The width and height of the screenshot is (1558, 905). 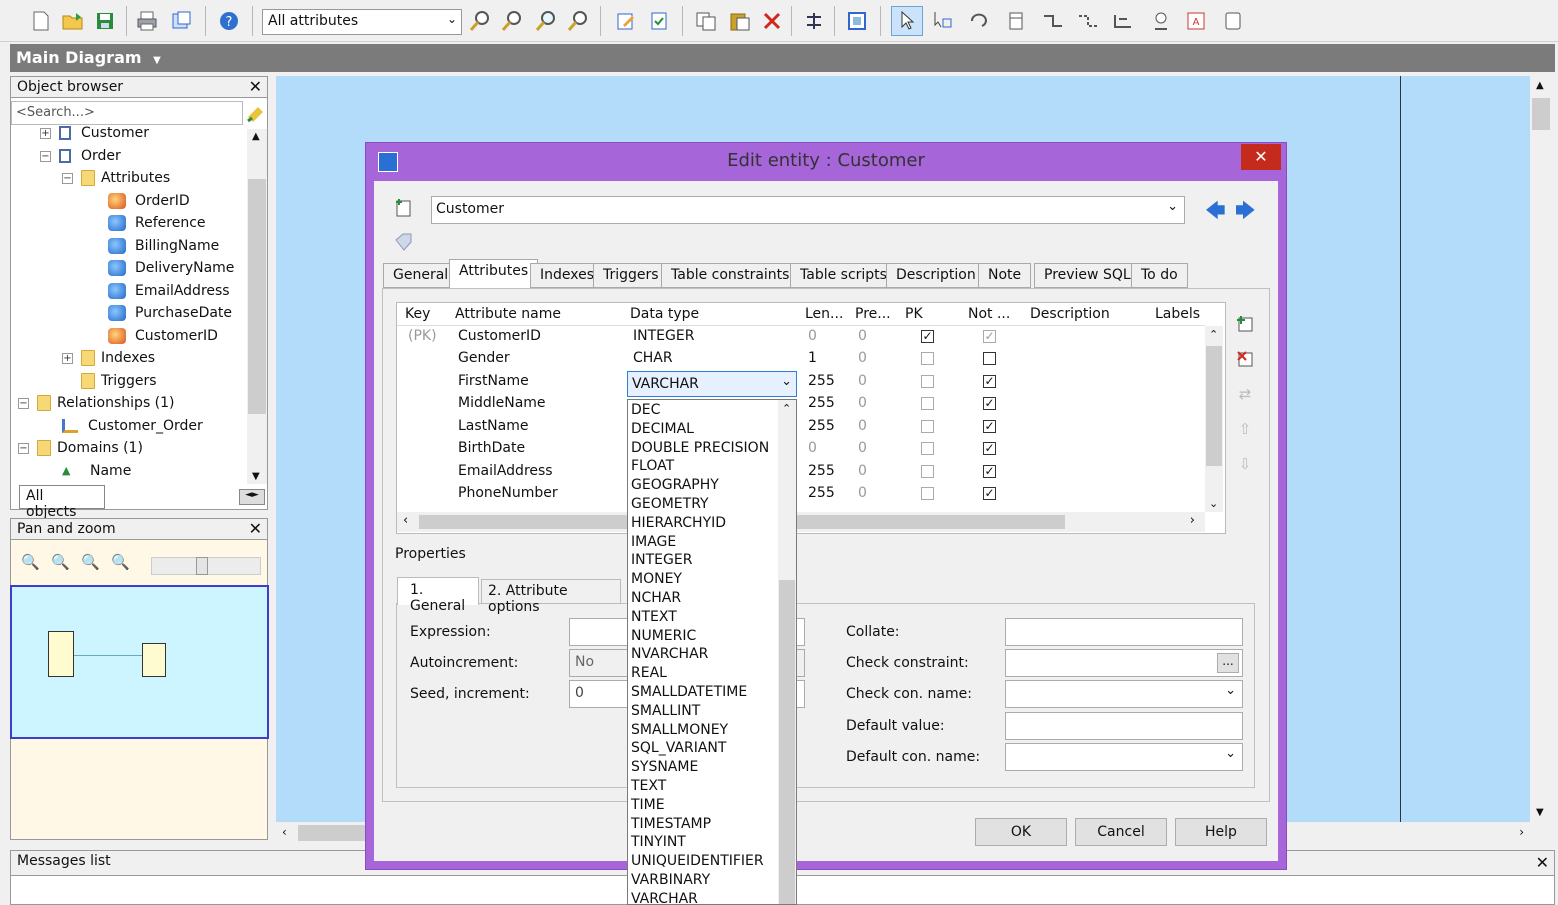 I want to click on row-key-cell: (PK), so click(x=422, y=336).